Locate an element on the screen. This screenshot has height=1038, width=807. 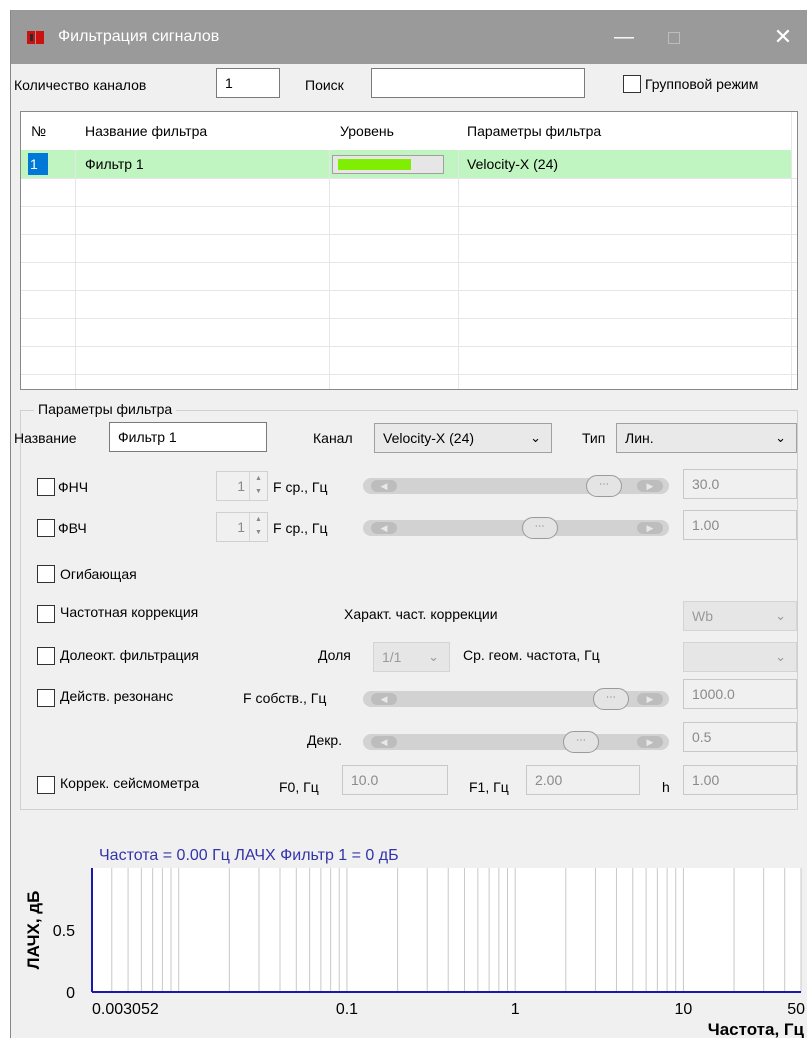
filter-params-title: Параметры фильтра is located at coordinates (105, 409).